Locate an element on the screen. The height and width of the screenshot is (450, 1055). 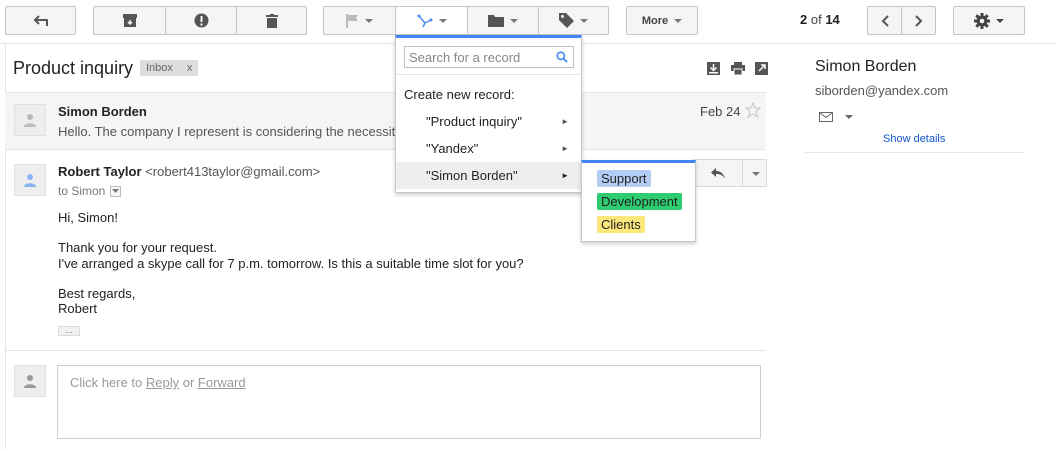
flag-button is located at coordinates (359, 20).